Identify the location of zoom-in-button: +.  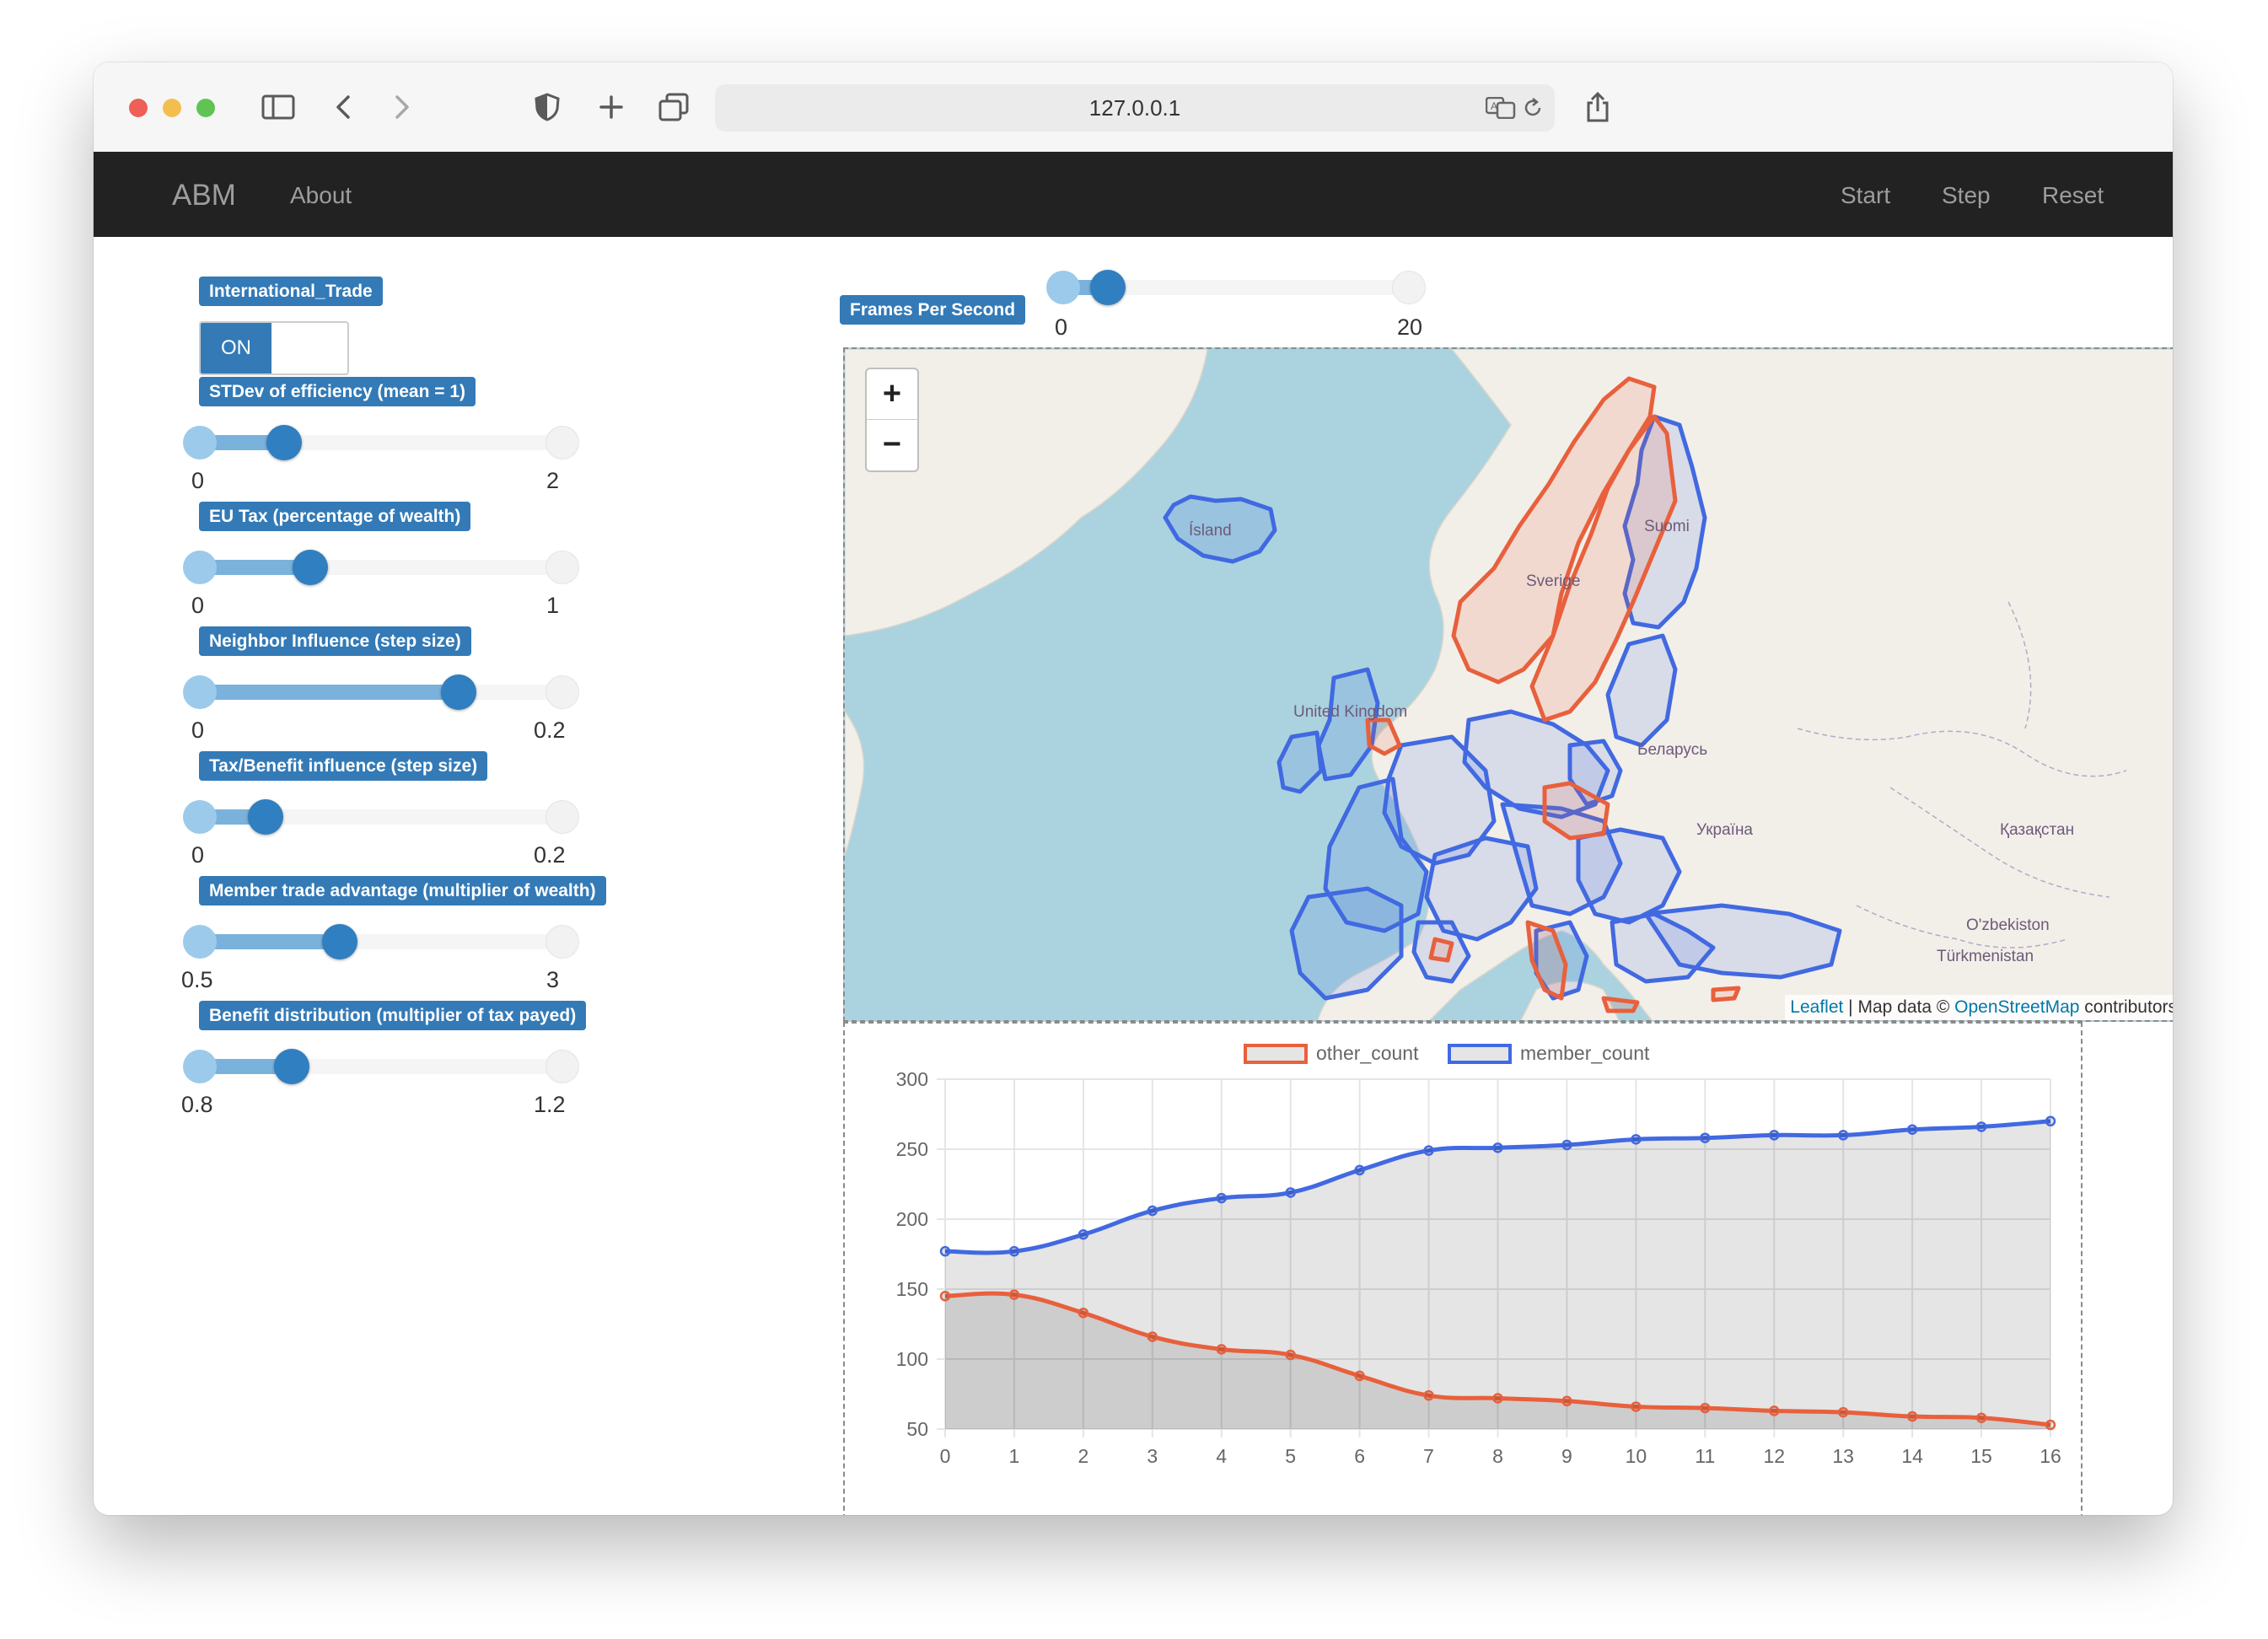
(892, 394).